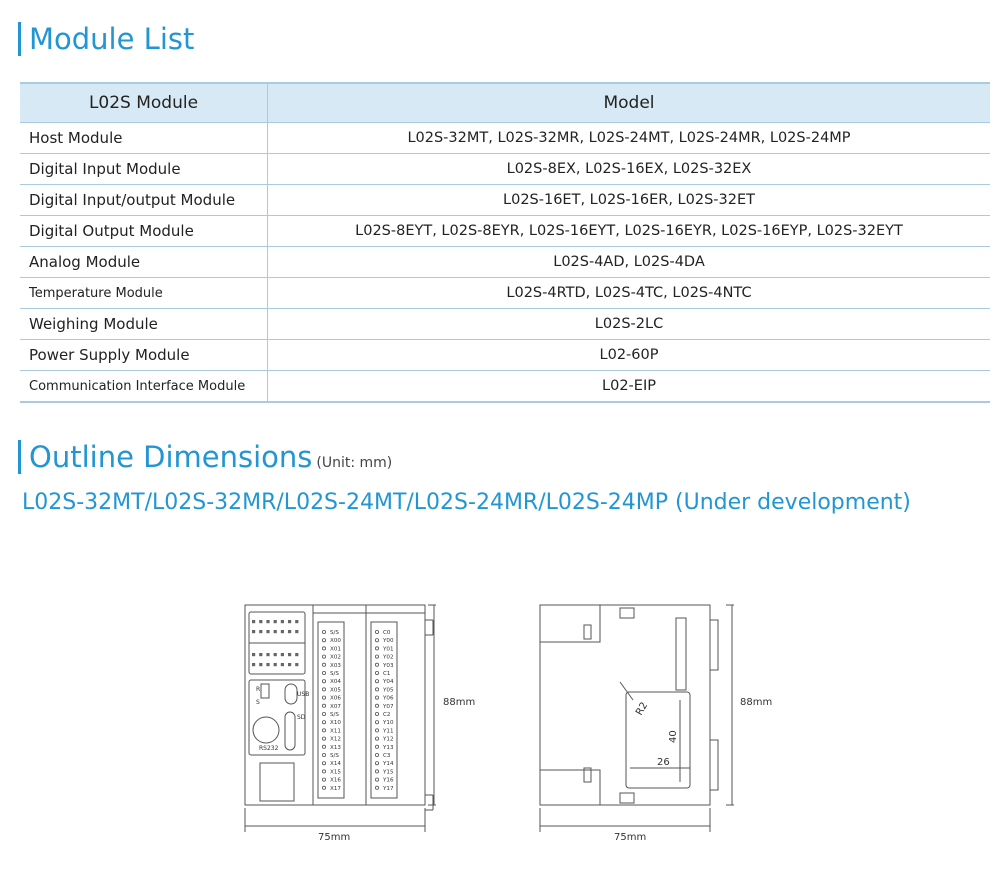 The width and height of the screenshot is (1000, 882). I want to click on module-models: L02S-16ET, L02S-16ER, L02S-32ET, so click(628, 200).